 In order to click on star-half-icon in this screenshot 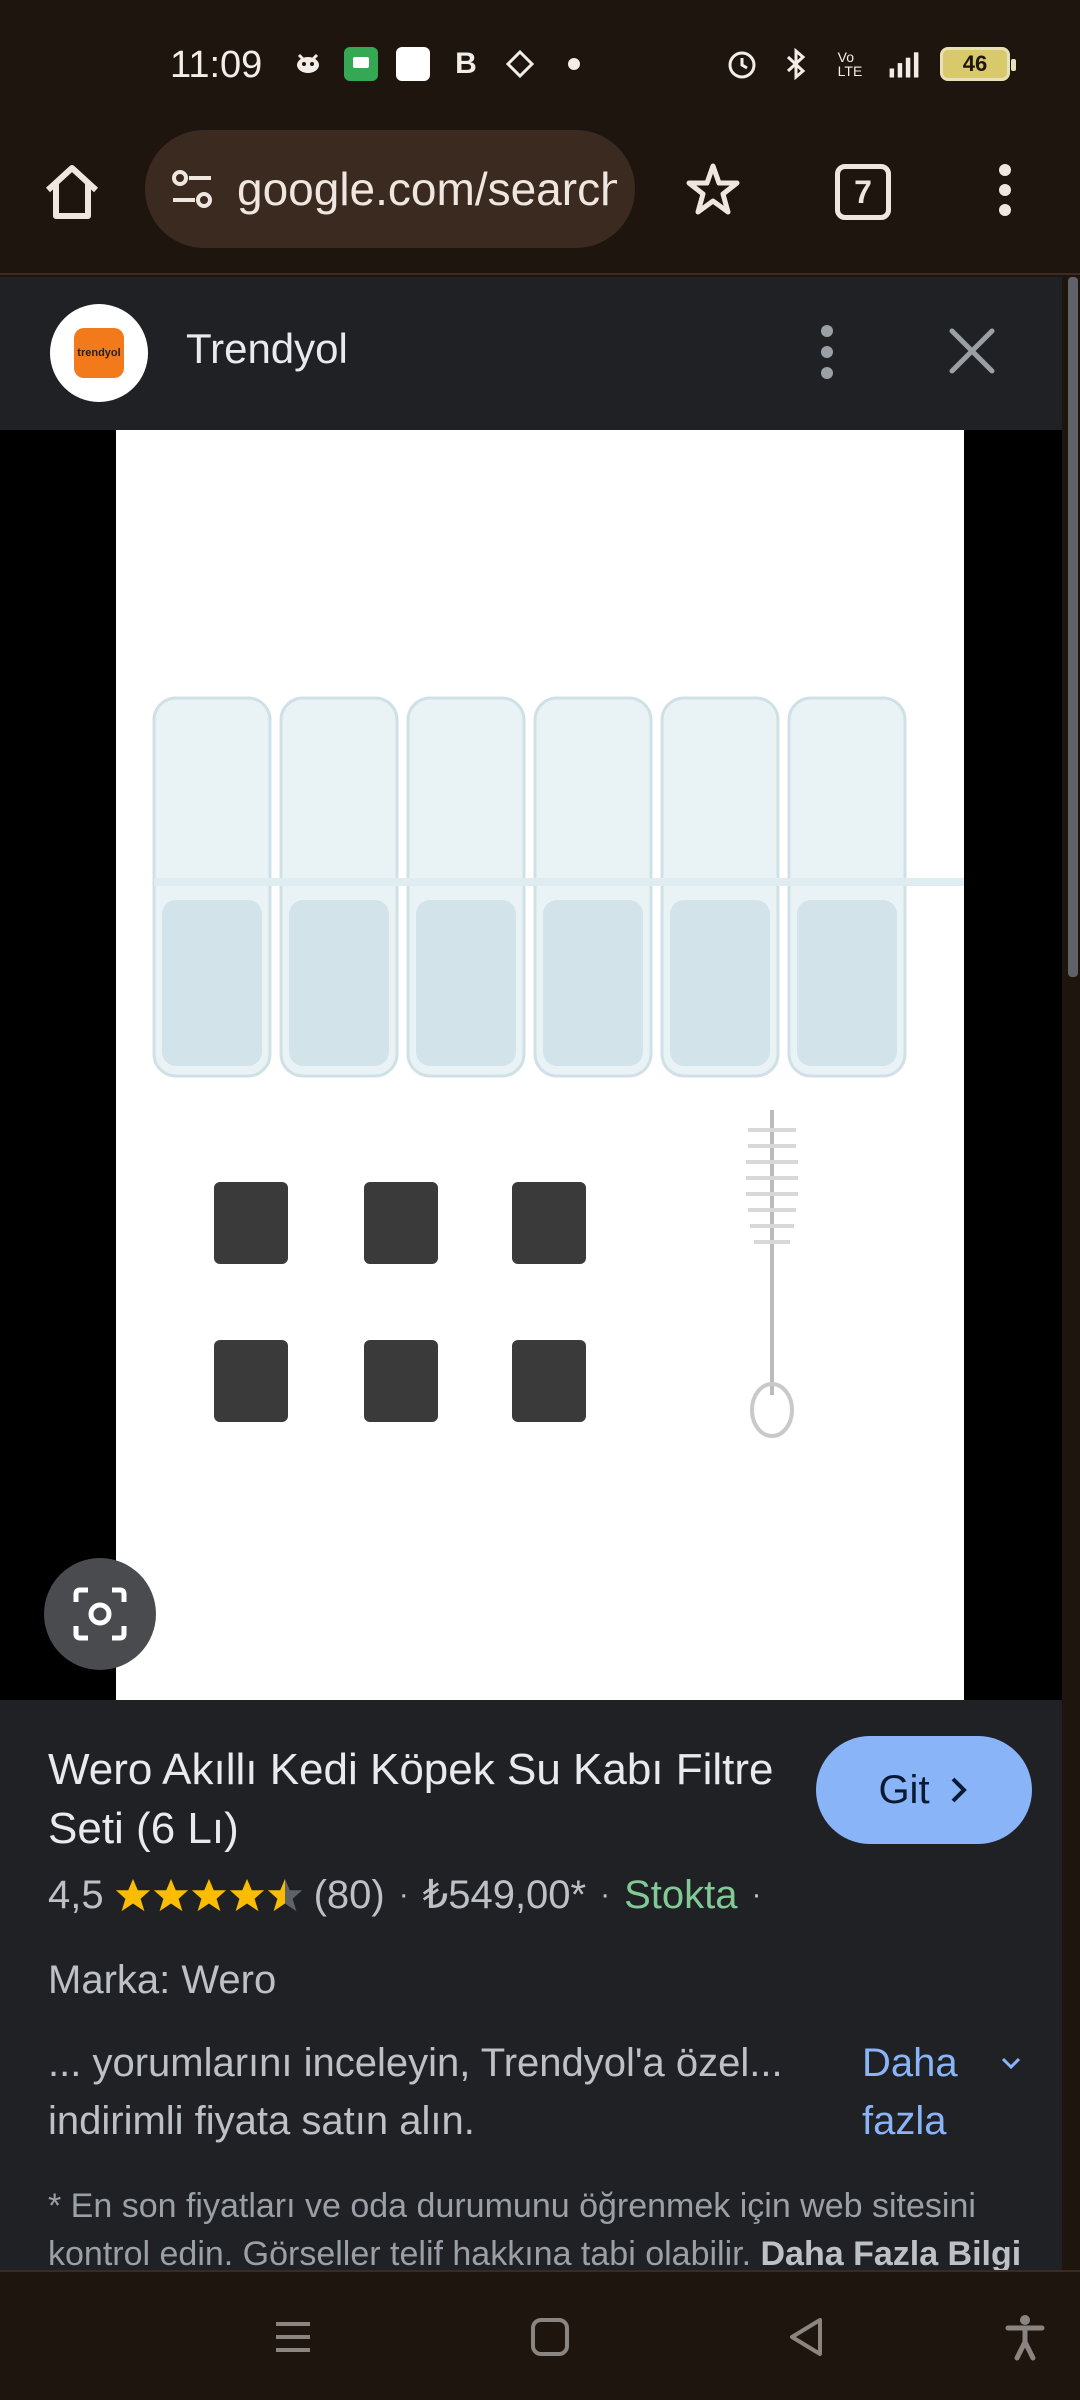, I will do `click(284, 1895)`.